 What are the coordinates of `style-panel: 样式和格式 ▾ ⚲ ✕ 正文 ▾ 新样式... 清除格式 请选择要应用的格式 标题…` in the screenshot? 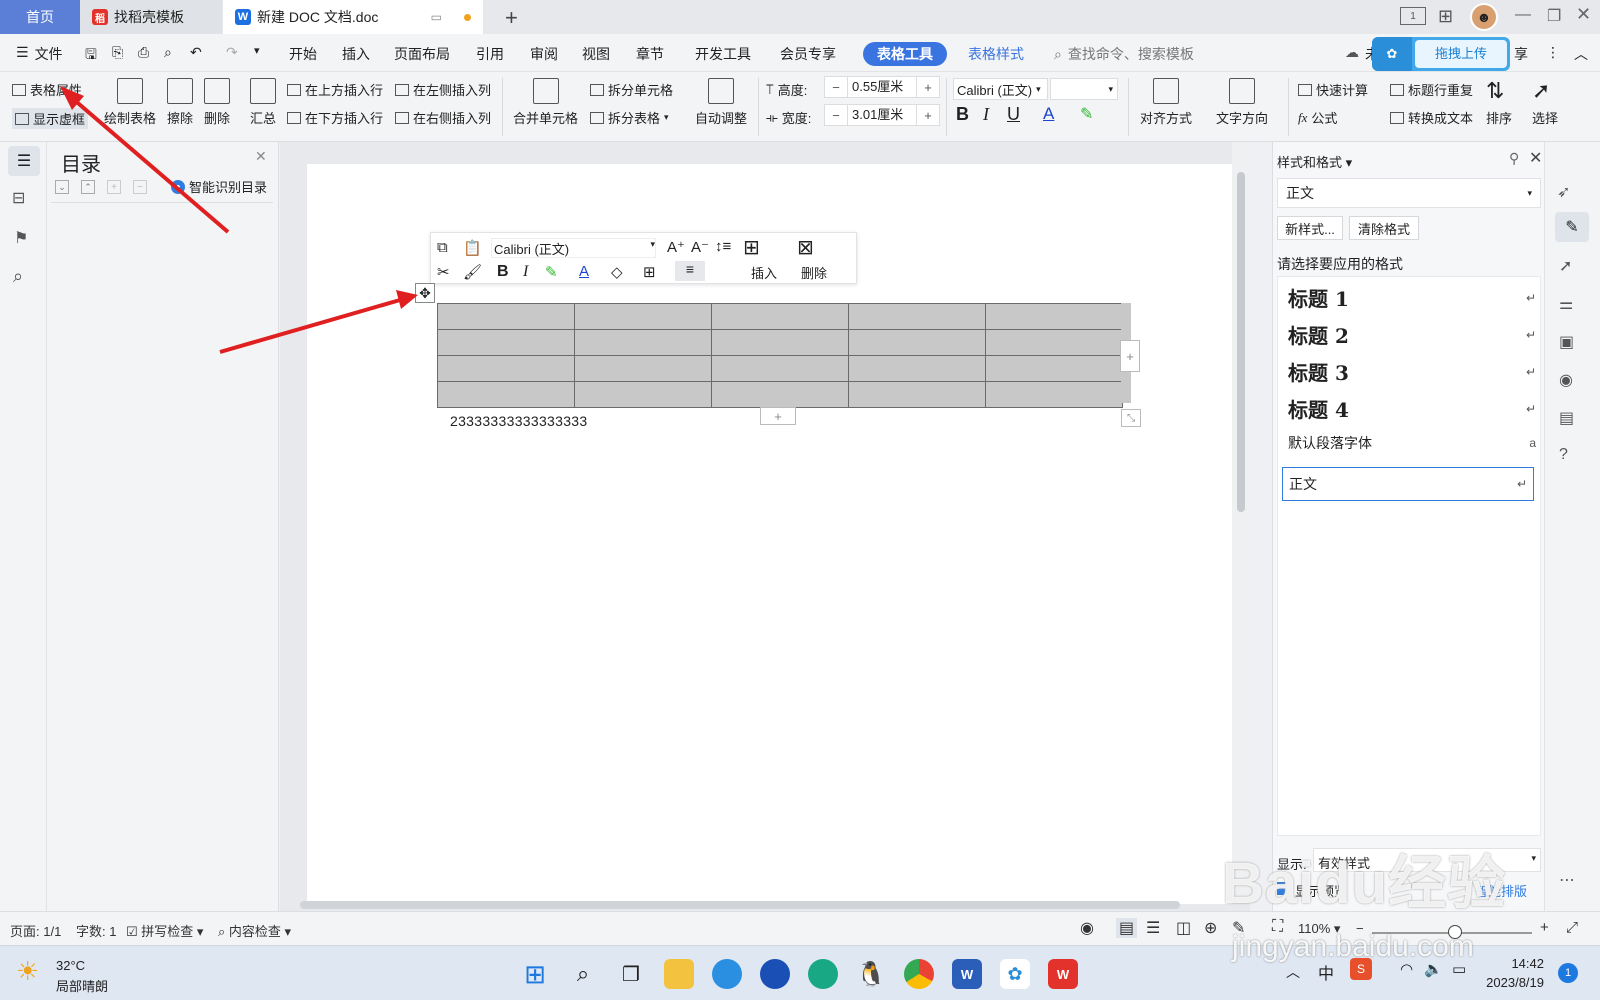 It's located at (1408, 526).